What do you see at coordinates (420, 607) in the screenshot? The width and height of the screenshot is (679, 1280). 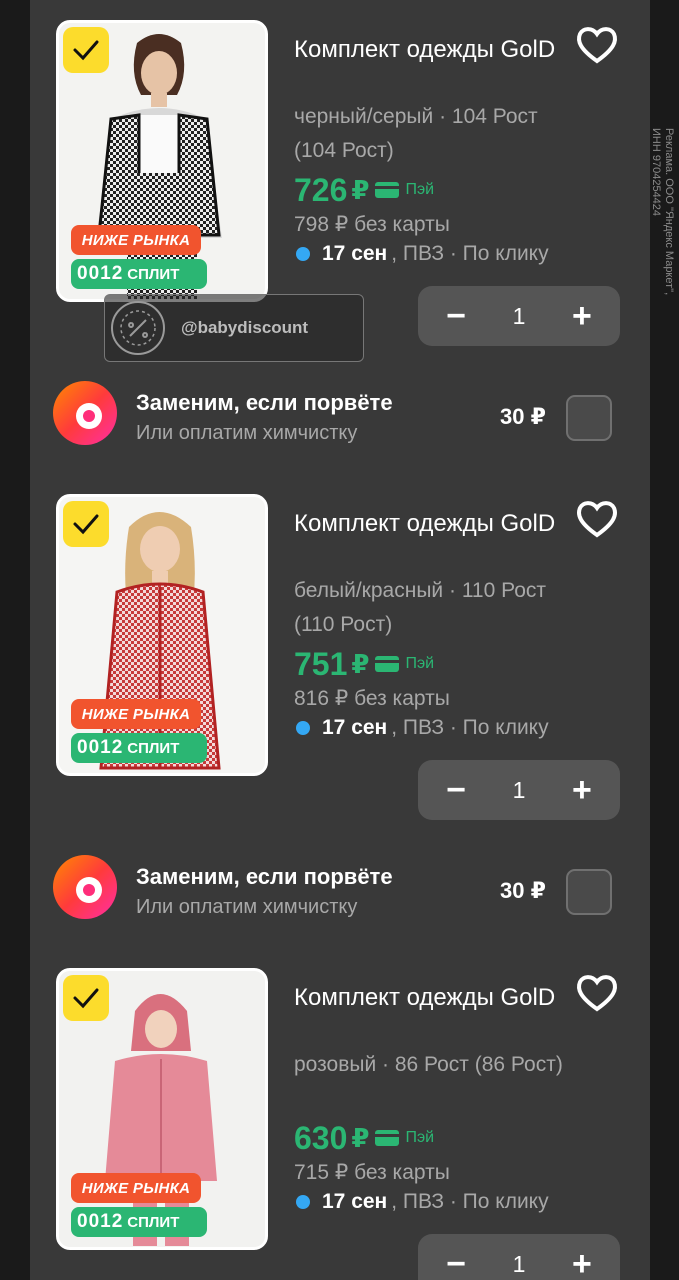 I see `product-variant: белый/красный · 110 Рост (110 Рост)` at bounding box center [420, 607].